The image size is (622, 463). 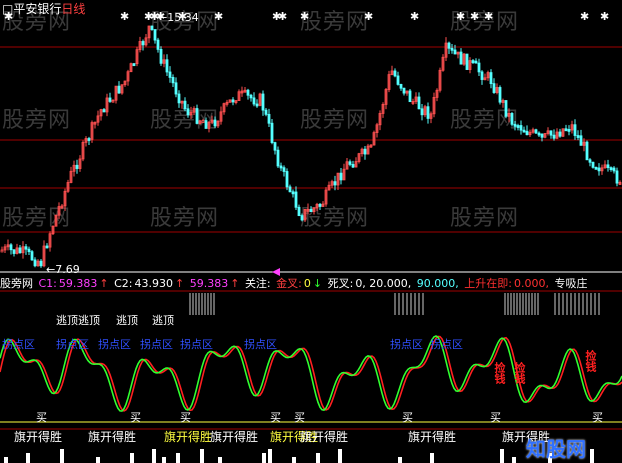 I want to click on indicator-source: 股旁网, so click(x=16, y=283).